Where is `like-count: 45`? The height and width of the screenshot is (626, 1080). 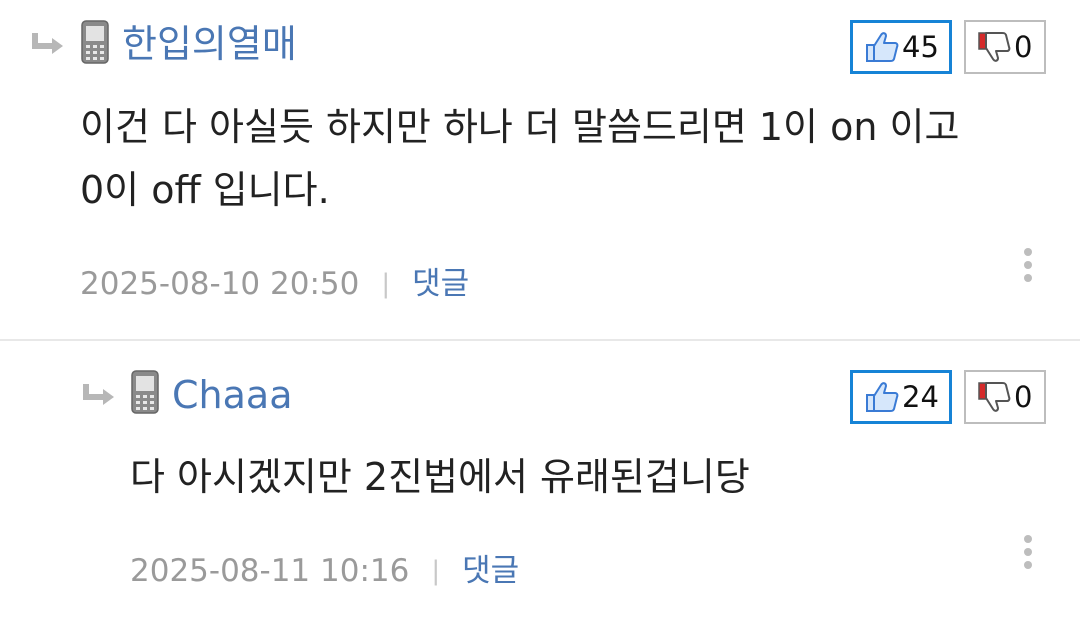
like-count: 45 is located at coordinates (920, 46).